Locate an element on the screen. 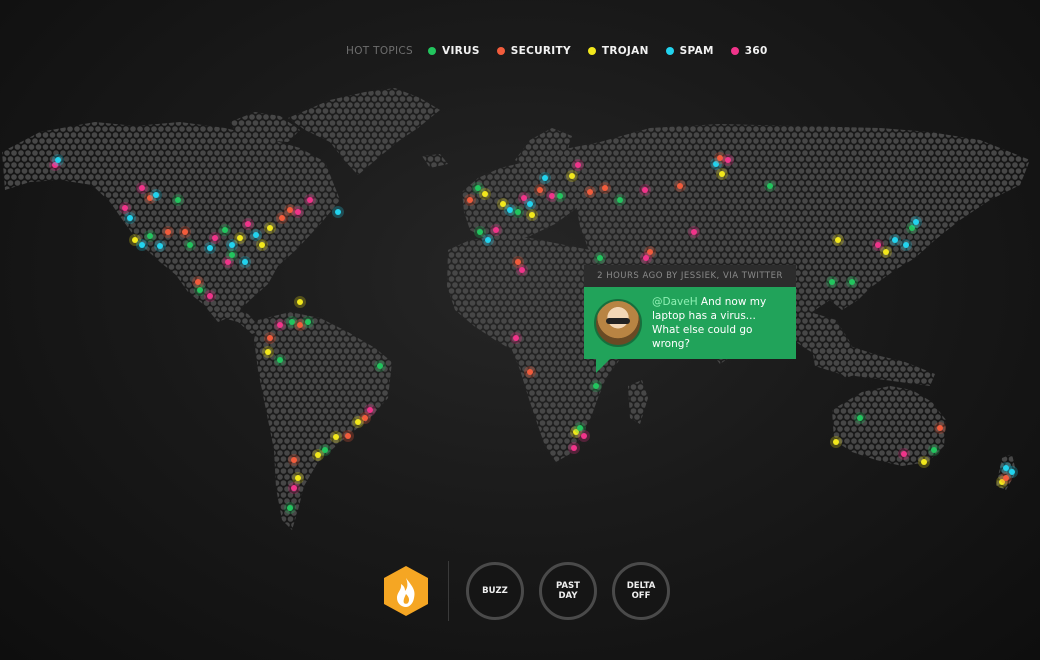 The height and width of the screenshot is (660, 1040). topic-360: 360 is located at coordinates (749, 51).